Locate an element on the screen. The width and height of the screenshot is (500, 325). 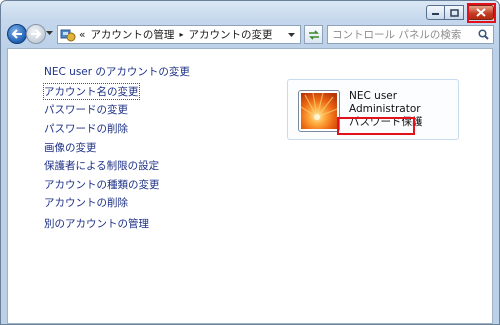
page-title: NEC user のアカウントの変更 is located at coordinates (117, 72).